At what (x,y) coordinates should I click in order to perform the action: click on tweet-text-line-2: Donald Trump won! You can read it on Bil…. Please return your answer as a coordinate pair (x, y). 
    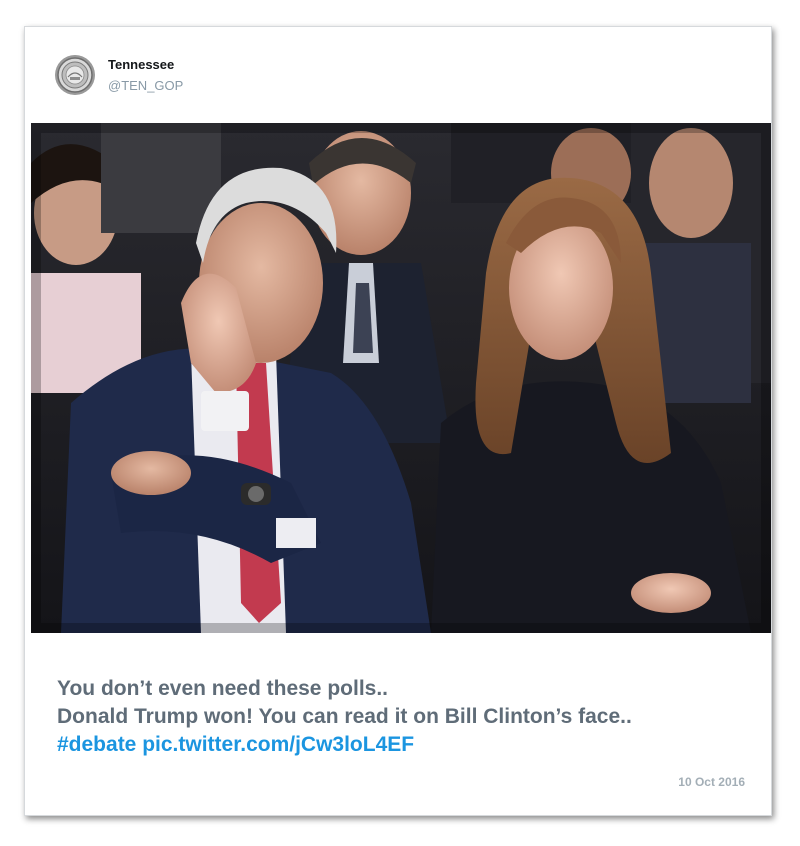
    Looking at the image, I should click on (344, 716).